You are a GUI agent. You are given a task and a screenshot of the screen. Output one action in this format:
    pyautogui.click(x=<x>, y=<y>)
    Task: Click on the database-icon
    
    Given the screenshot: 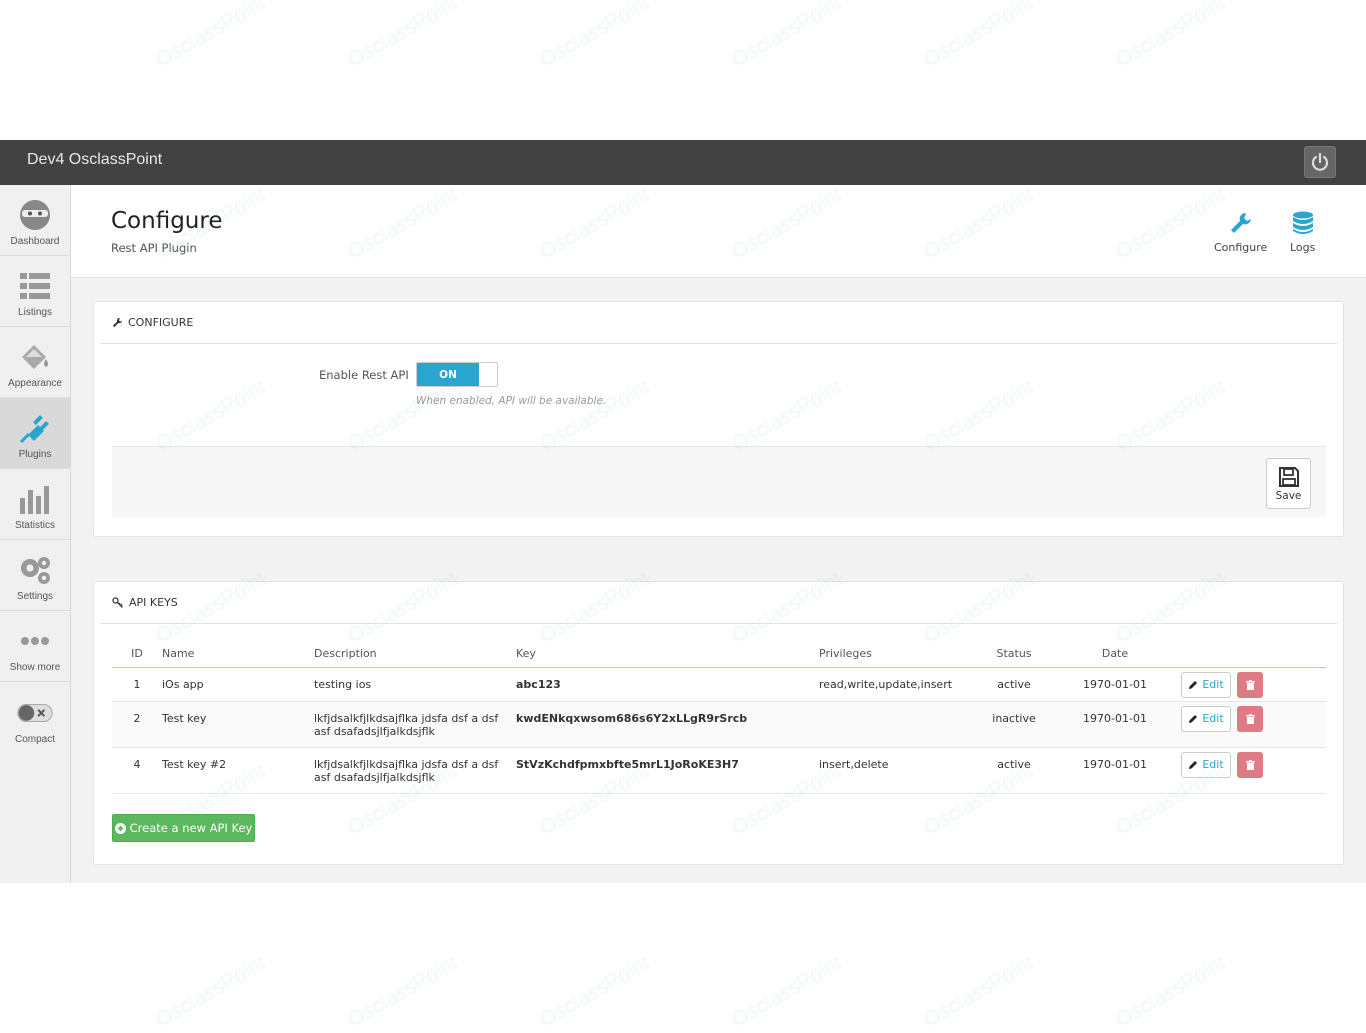 What is the action you would take?
    pyautogui.click(x=1302, y=222)
    